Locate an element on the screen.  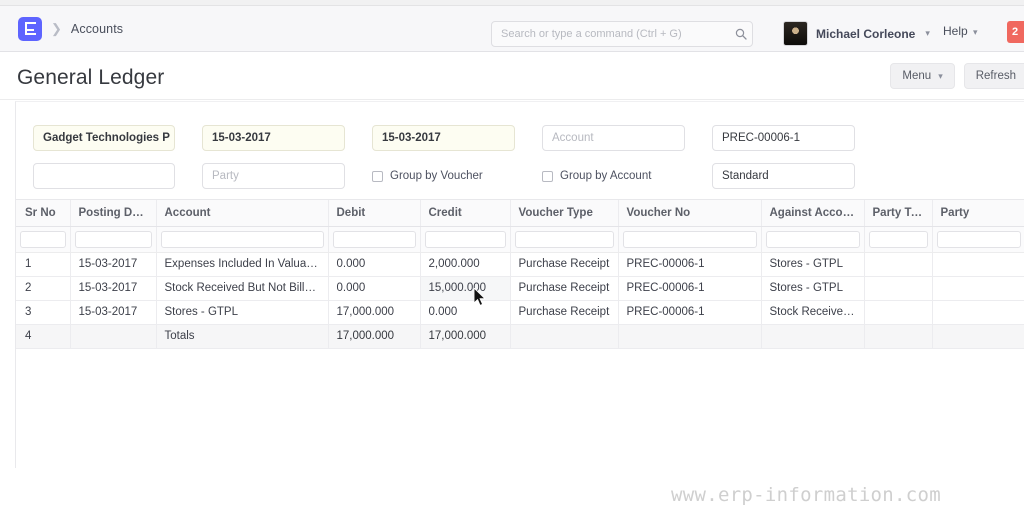
filter-group-by-voucher: Group by Voucher is located at coordinates (443, 176).